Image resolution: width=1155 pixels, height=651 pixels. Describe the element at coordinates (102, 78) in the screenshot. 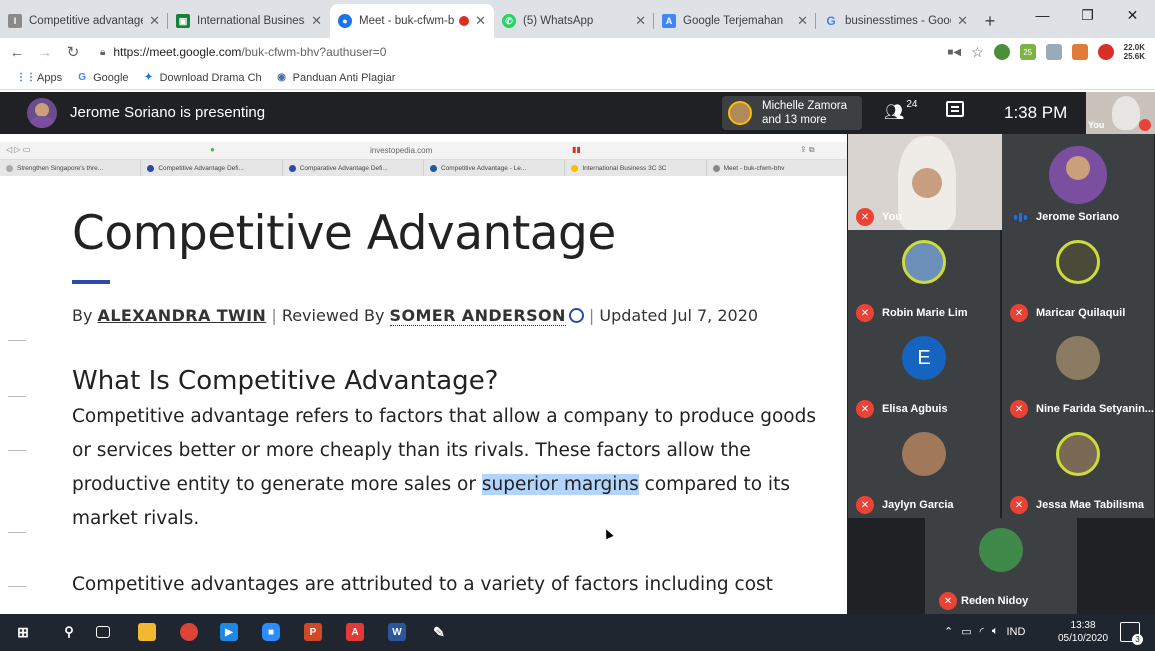

I see `bookmark-google: G Google` at that location.